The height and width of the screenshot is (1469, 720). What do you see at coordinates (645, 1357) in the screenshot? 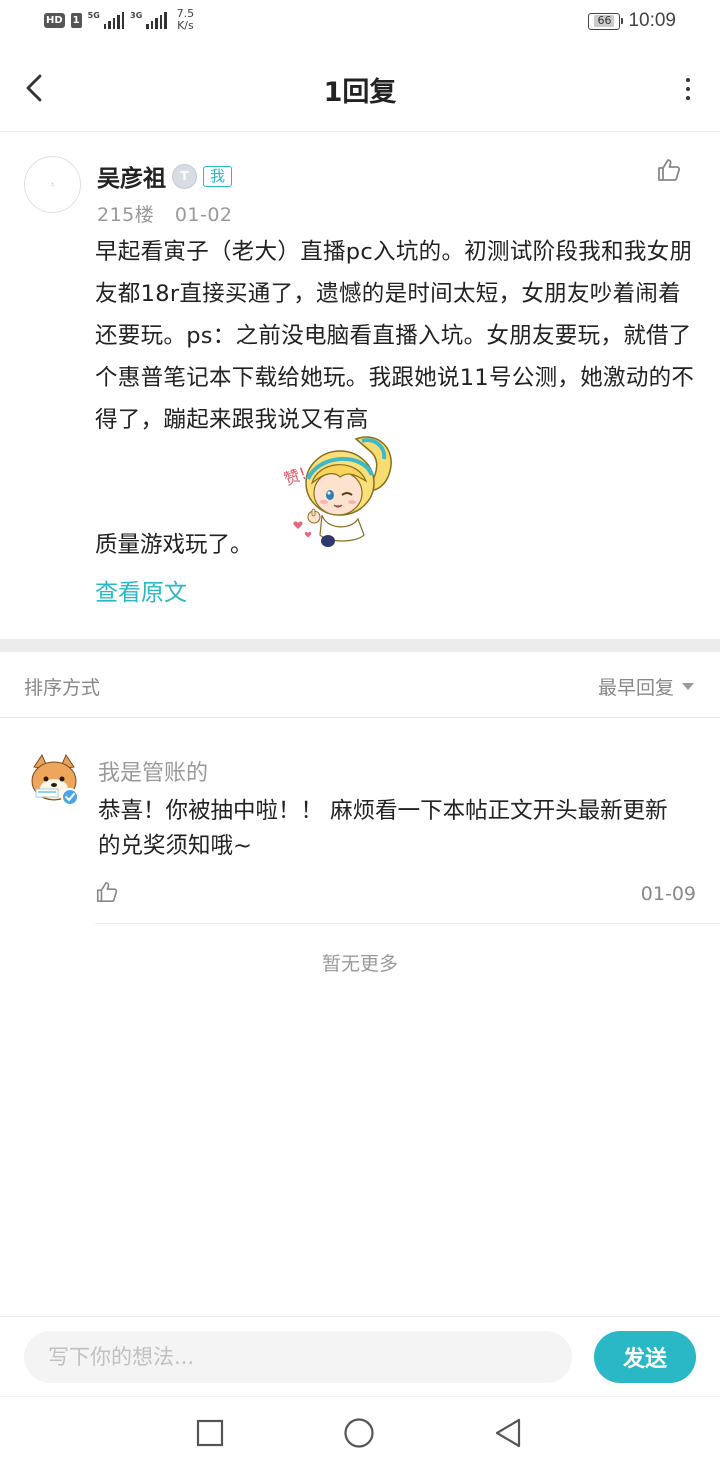
I see `send-button: 发送` at bounding box center [645, 1357].